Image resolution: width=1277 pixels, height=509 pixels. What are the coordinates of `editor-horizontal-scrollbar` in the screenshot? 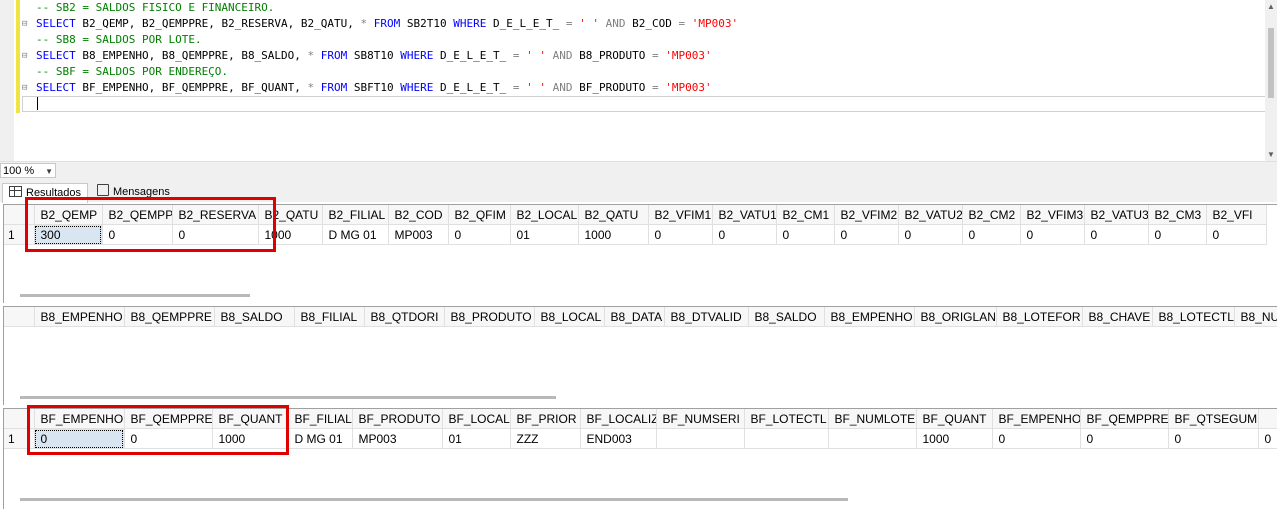 It's located at (662, 171).